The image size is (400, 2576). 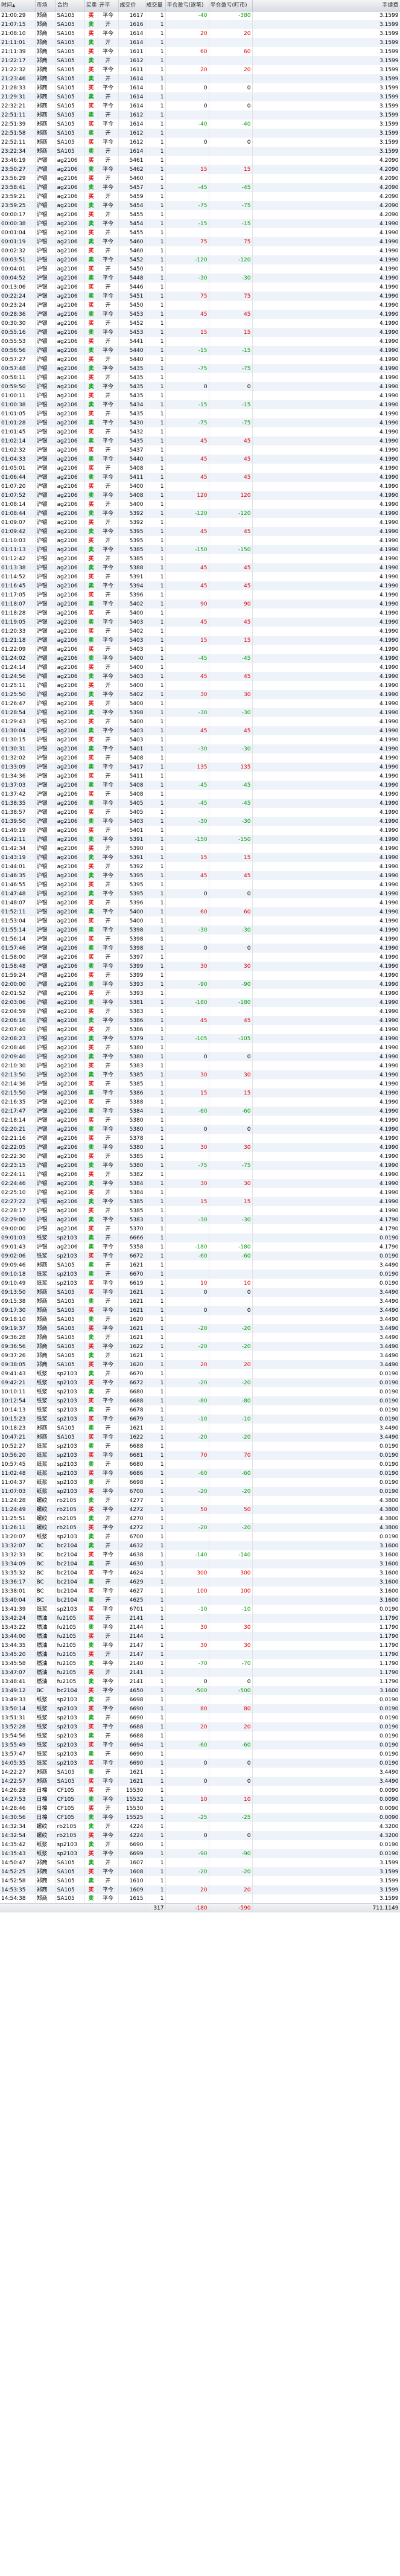 I want to click on table-row: 10:57:45 纸浆 sp2103 卖开 6680 1 0.0190, so click(x=200, y=1465).